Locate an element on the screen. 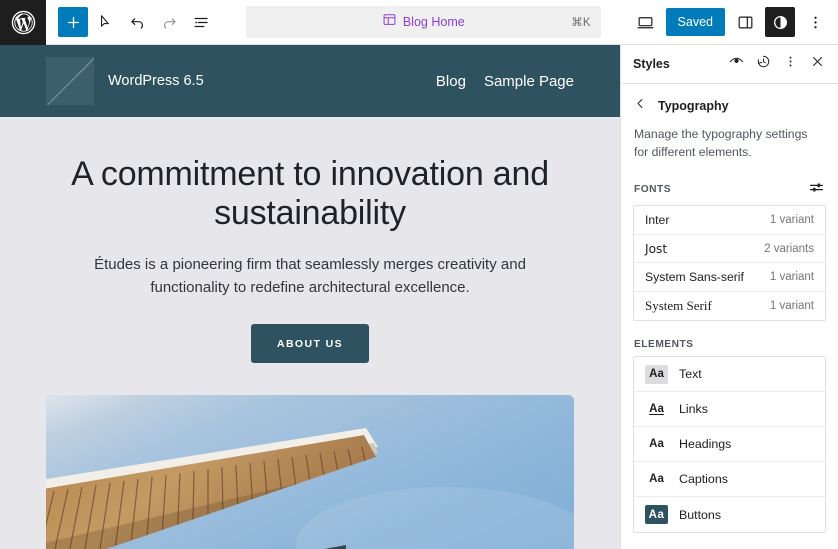 The width and height of the screenshot is (838, 549). tools-button is located at coordinates (105, 22).